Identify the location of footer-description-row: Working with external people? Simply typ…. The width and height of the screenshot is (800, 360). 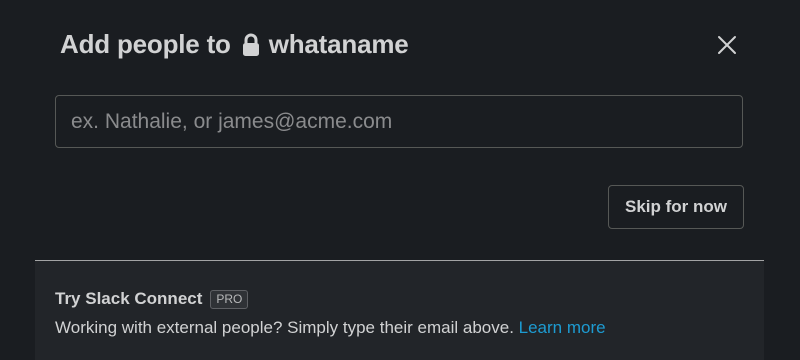
(330, 328).